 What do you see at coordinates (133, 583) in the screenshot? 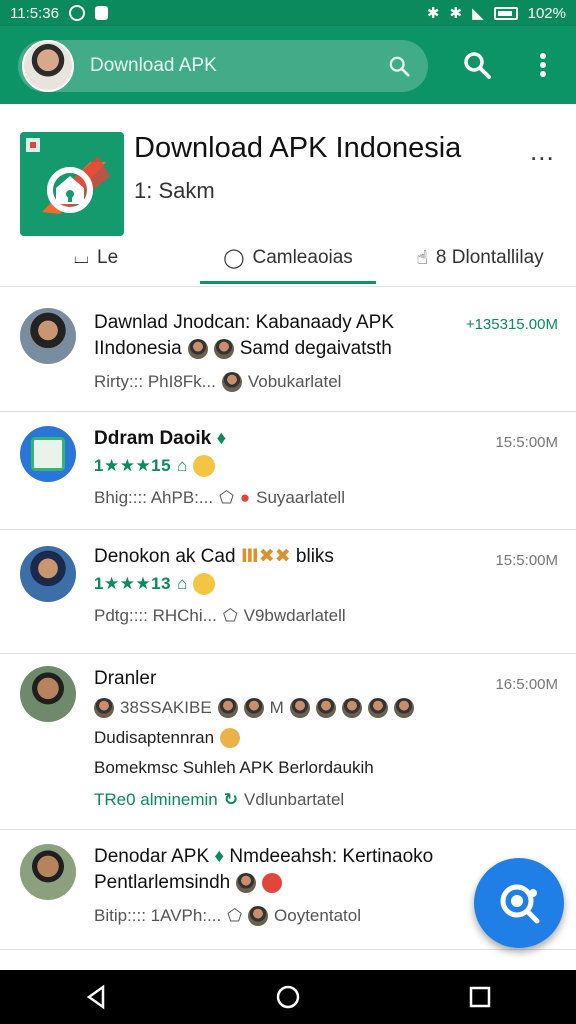
I see `rating: 1★★★13` at bounding box center [133, 583].